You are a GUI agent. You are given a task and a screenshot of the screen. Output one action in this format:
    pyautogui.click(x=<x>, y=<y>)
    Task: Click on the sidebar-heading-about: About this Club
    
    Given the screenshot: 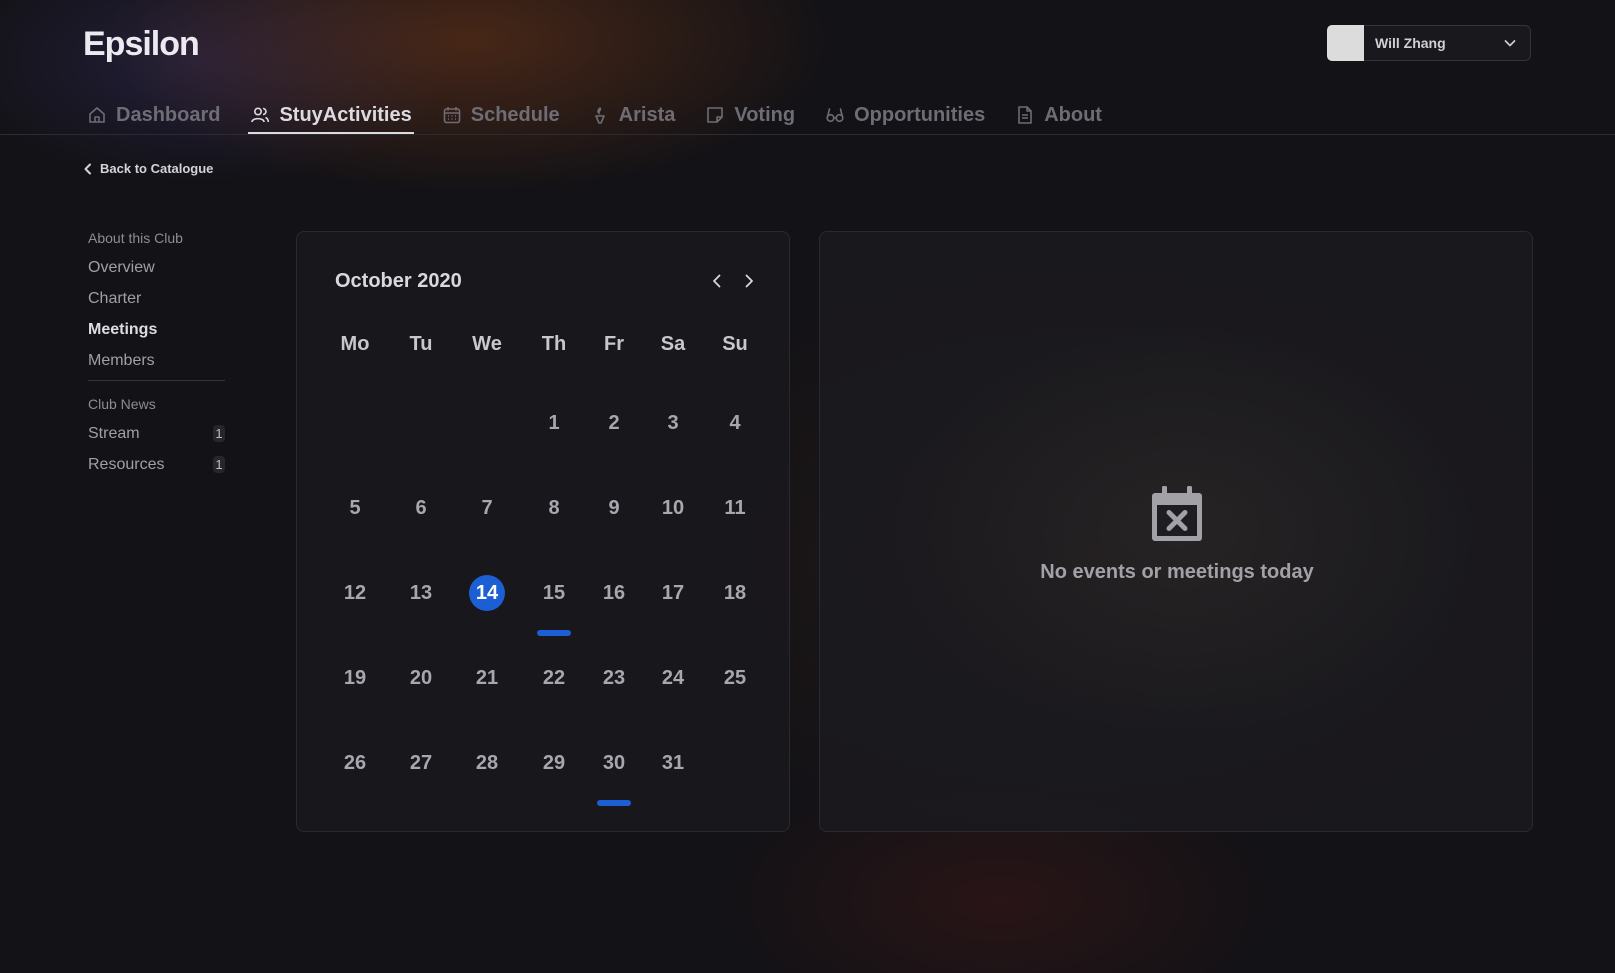 What is the action you would take?
    pyautogui.click(x=135, y=238)
    